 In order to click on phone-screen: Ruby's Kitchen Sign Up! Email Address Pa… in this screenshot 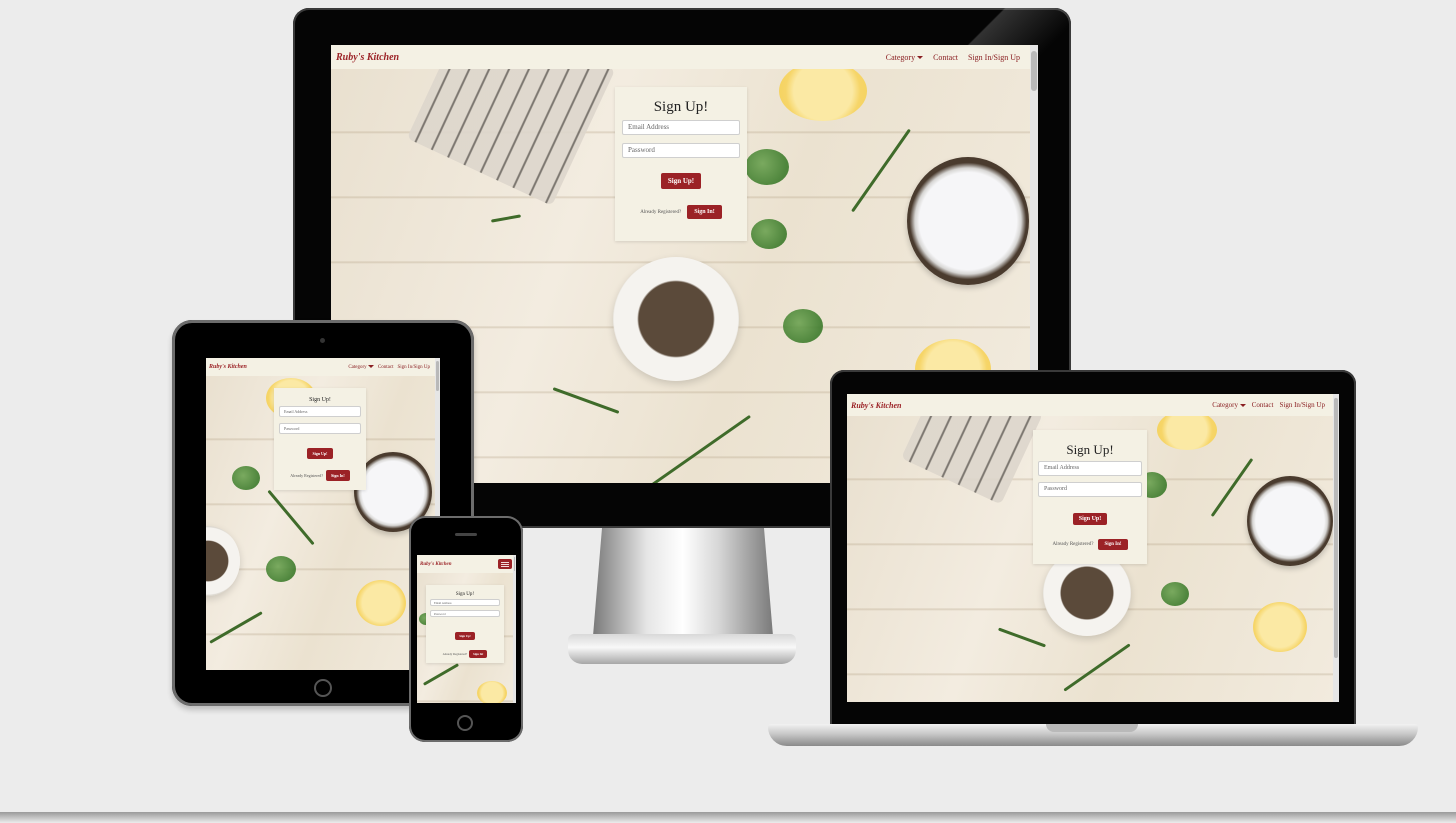, I will do `click(466, 629)`.